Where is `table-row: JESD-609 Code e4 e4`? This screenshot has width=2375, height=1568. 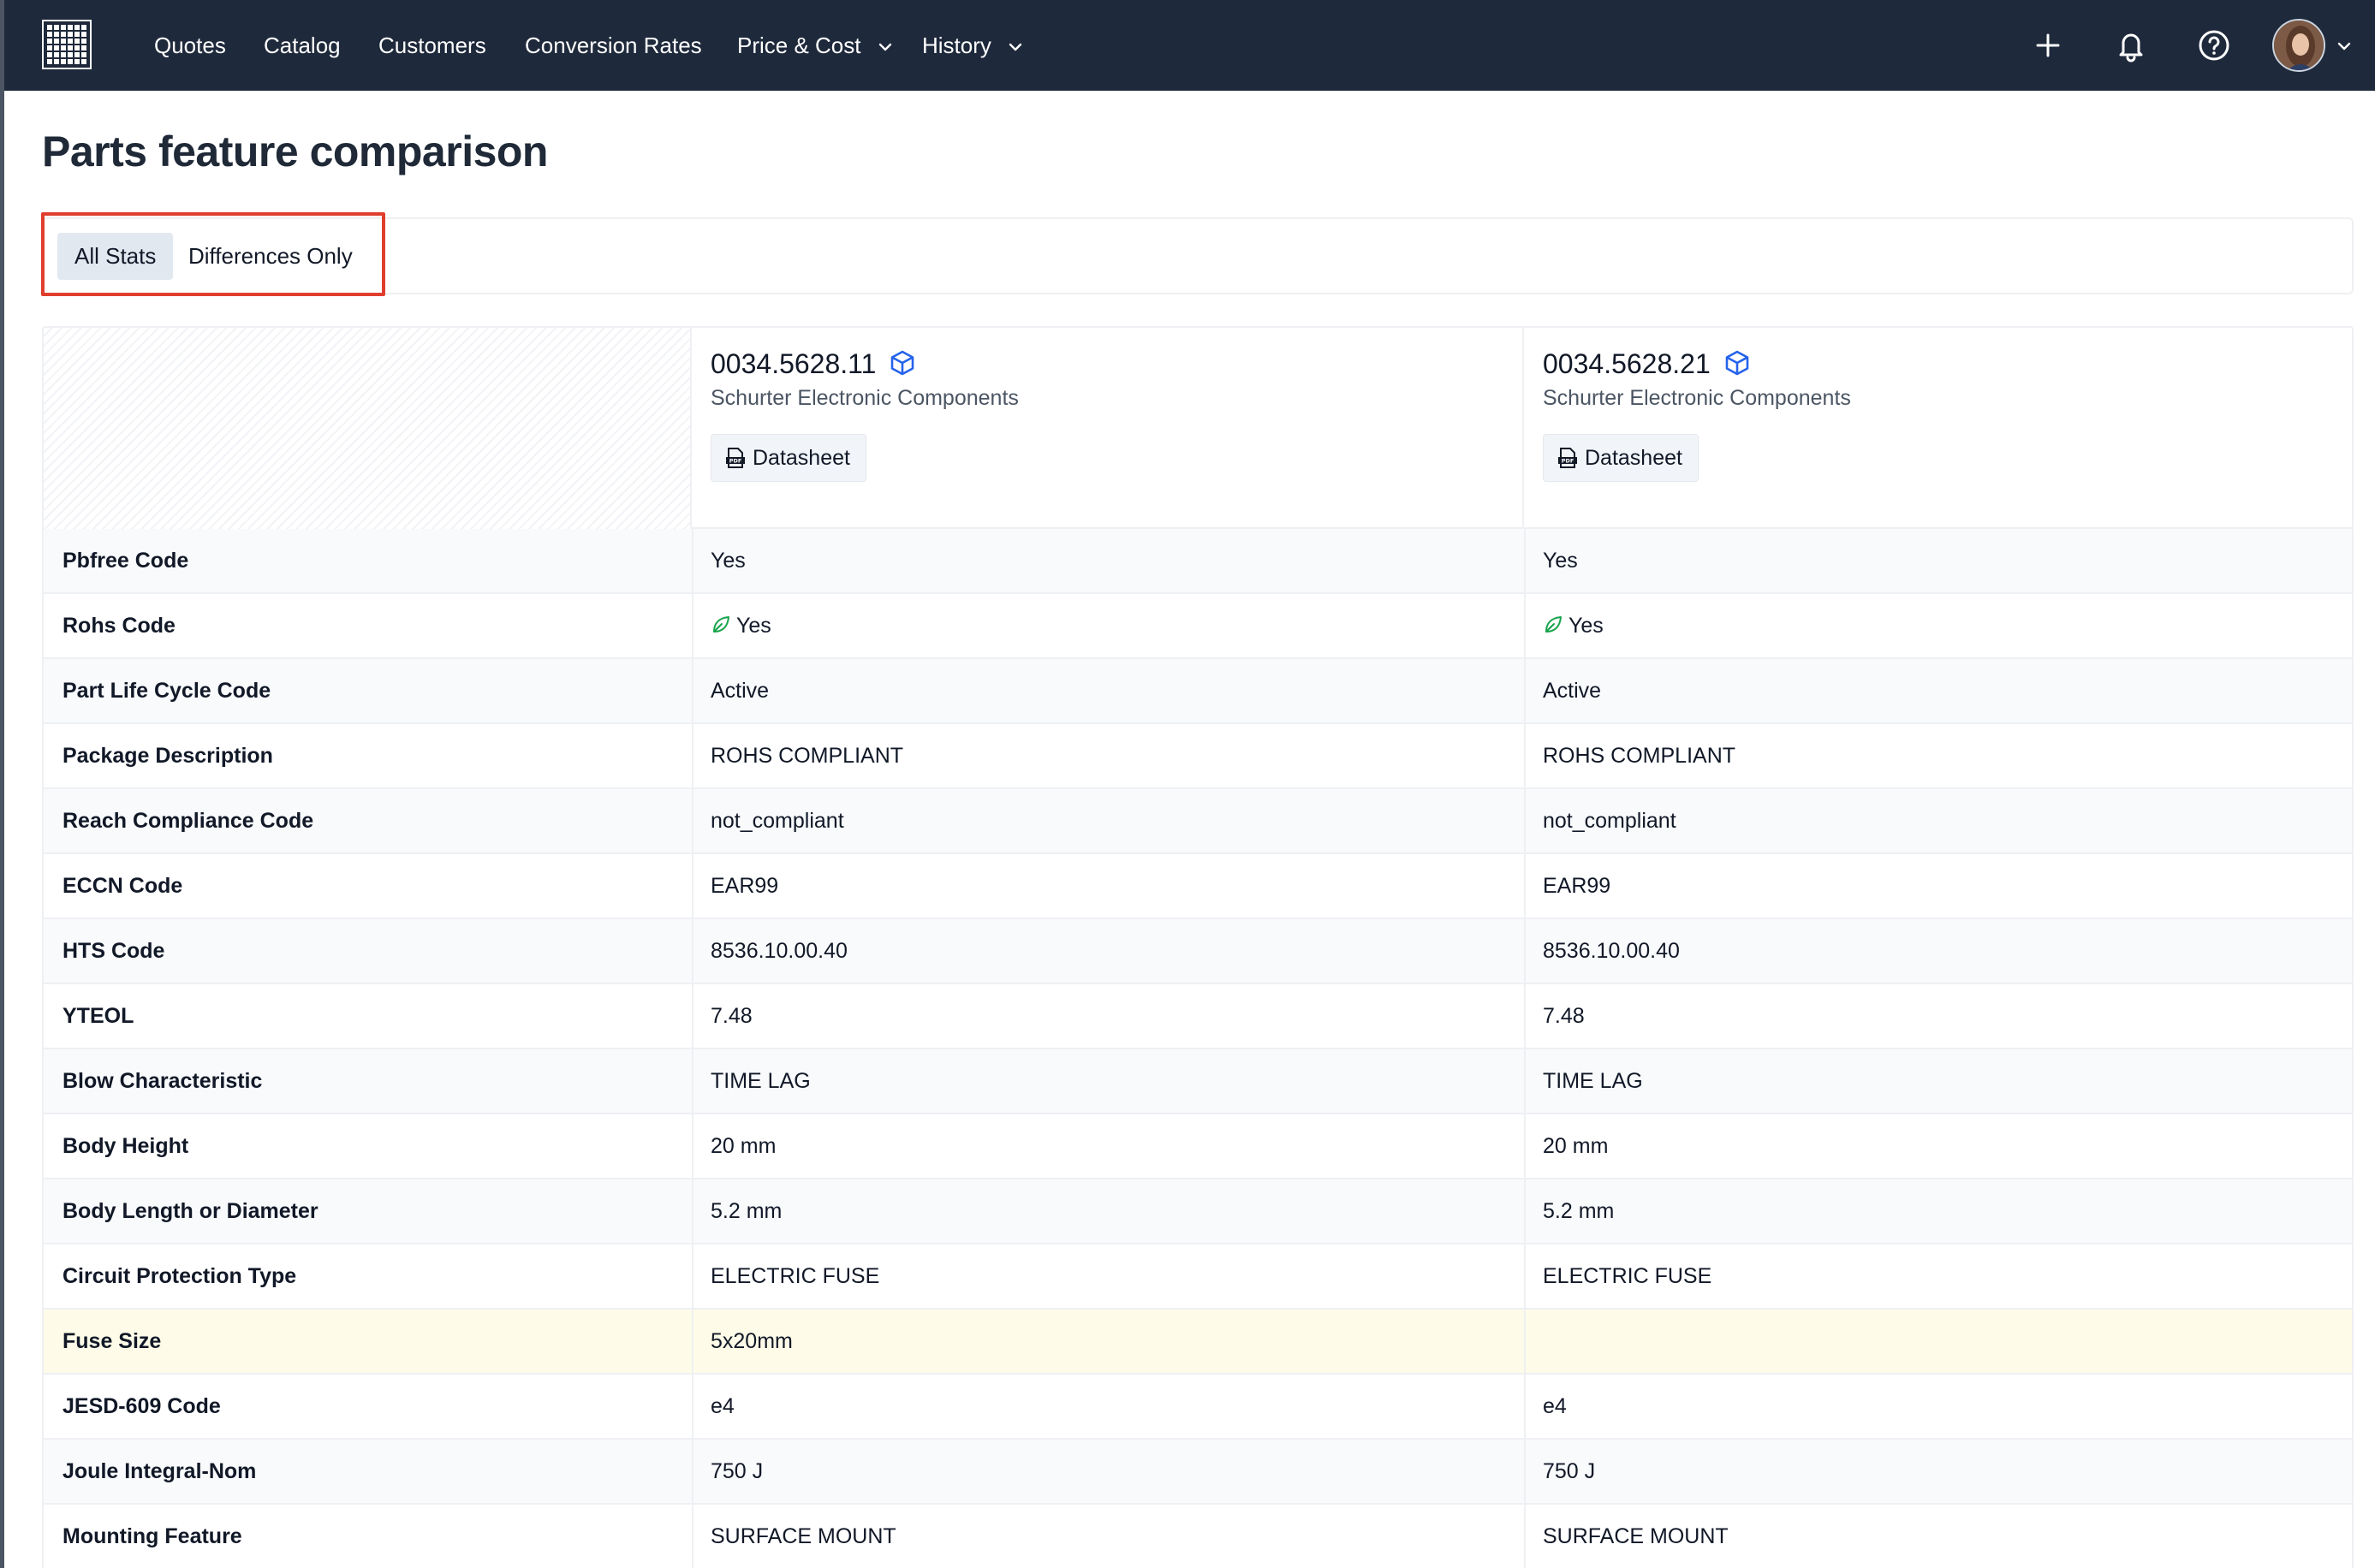 table-row: JESD-609 Code e4 e4 is located at coordinates (1198, 1407).